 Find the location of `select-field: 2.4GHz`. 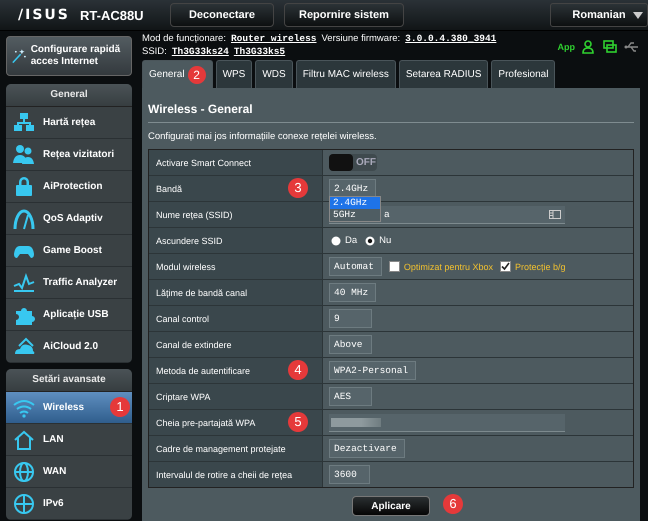

select-field: 2.4GHz is located at coordinates (352, 188).